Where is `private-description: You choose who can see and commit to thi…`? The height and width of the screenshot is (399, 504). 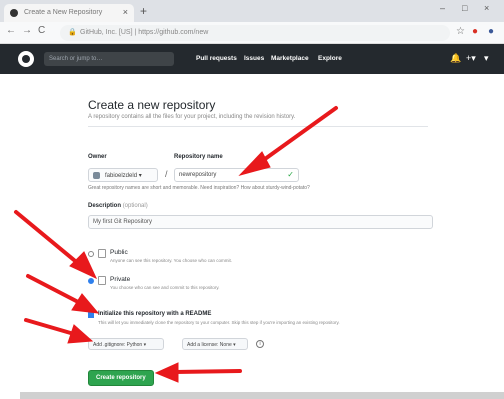 private-description: You choose who can see and commit to thi… is located at coordinates (165, 287).